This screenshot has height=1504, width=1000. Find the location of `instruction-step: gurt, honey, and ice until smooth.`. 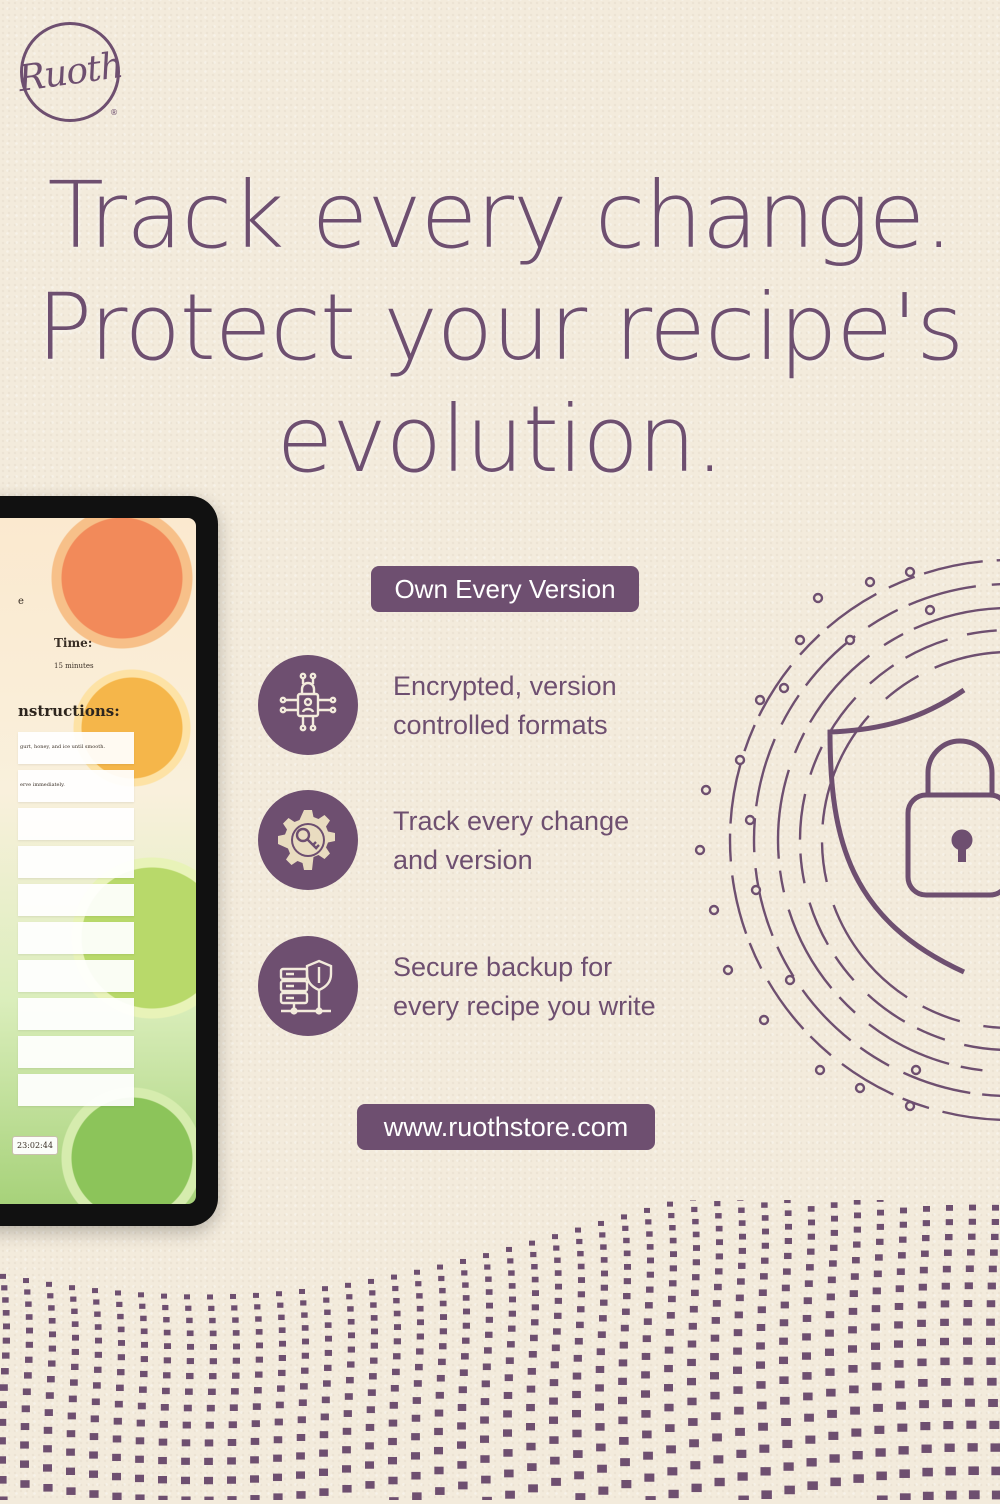

instruction-step: gurt, honey, and ice until smooth. is located at coordinates (76, 748).